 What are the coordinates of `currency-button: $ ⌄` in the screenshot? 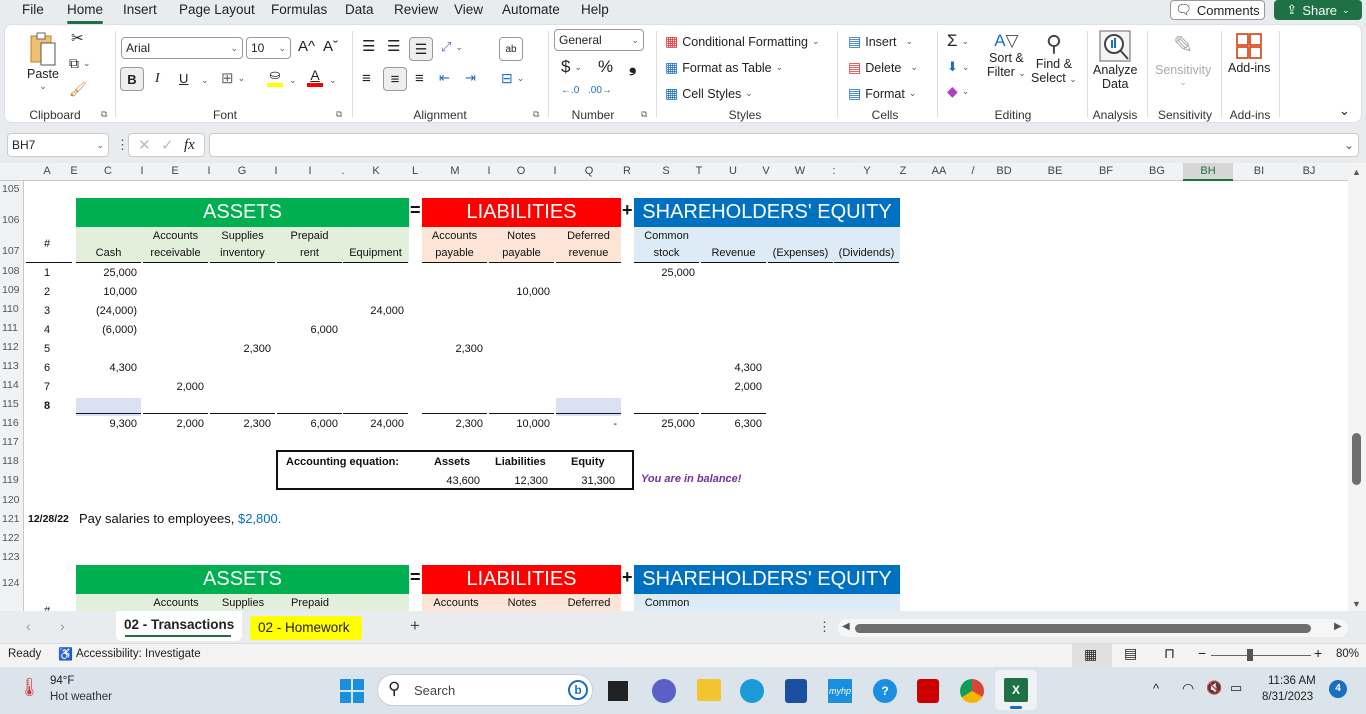 It's located at (571, 67).